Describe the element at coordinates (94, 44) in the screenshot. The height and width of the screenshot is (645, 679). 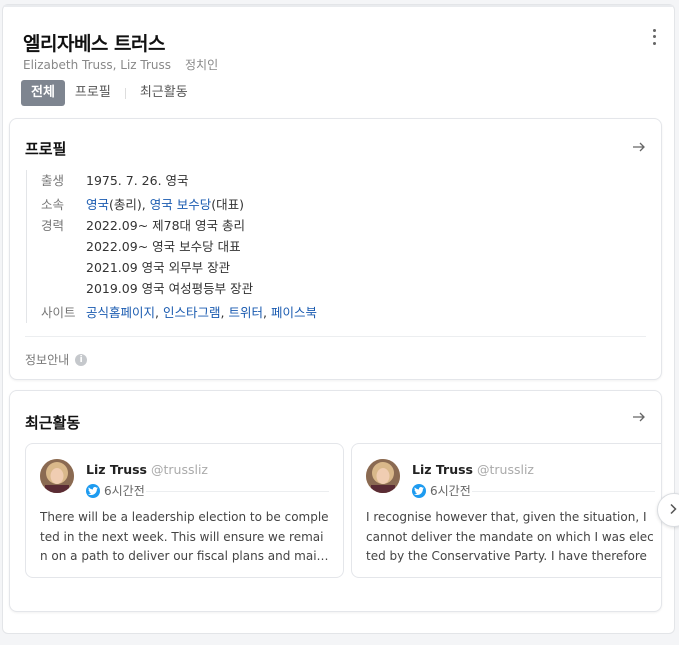
I see `page-title: 엘리자베스 트러스` at that location.